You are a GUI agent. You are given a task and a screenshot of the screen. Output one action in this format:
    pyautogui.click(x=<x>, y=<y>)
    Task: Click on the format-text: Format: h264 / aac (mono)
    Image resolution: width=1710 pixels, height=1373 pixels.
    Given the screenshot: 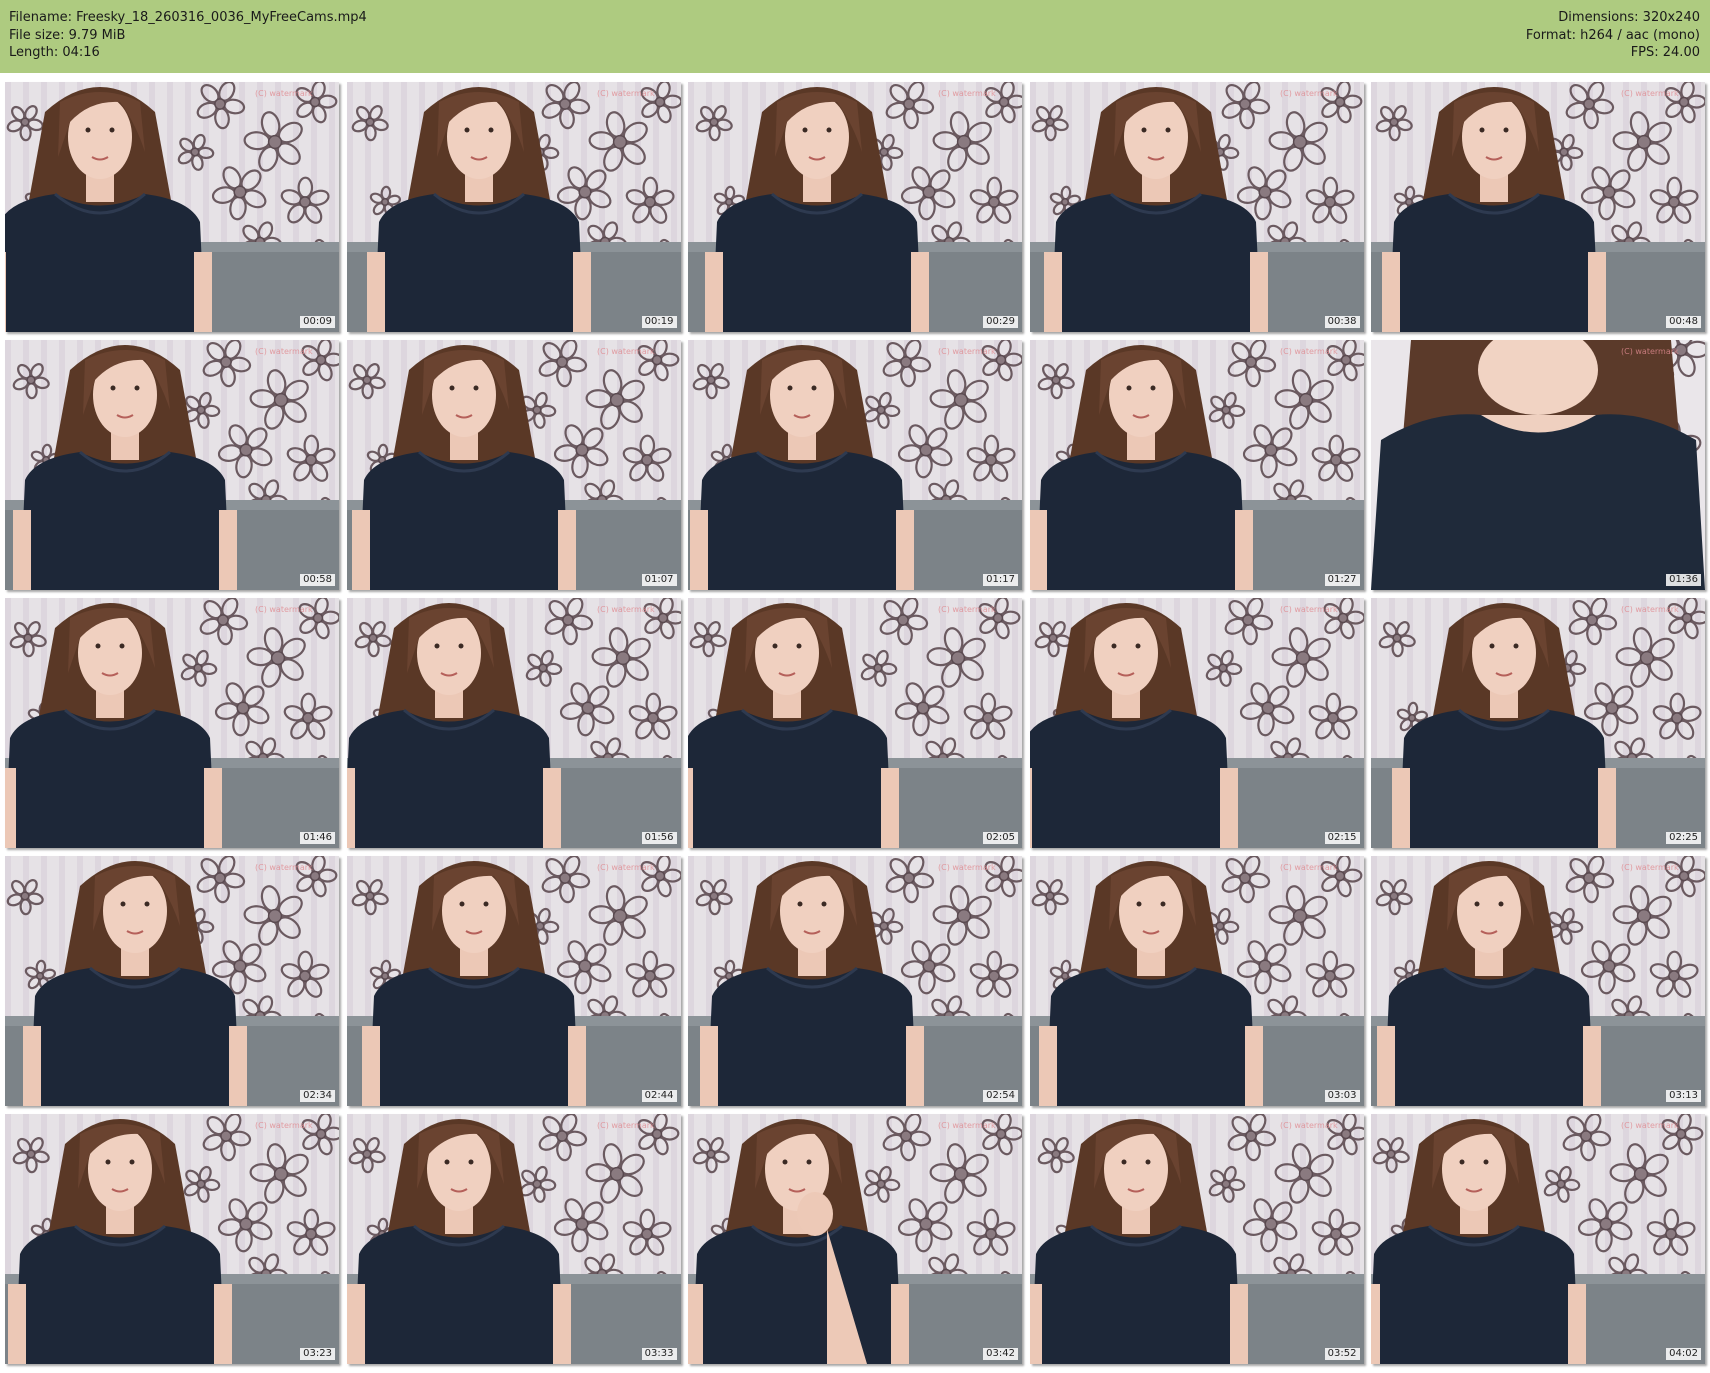 What is the action you would take?
    pyautogui.click(x=1612, y=35)
    